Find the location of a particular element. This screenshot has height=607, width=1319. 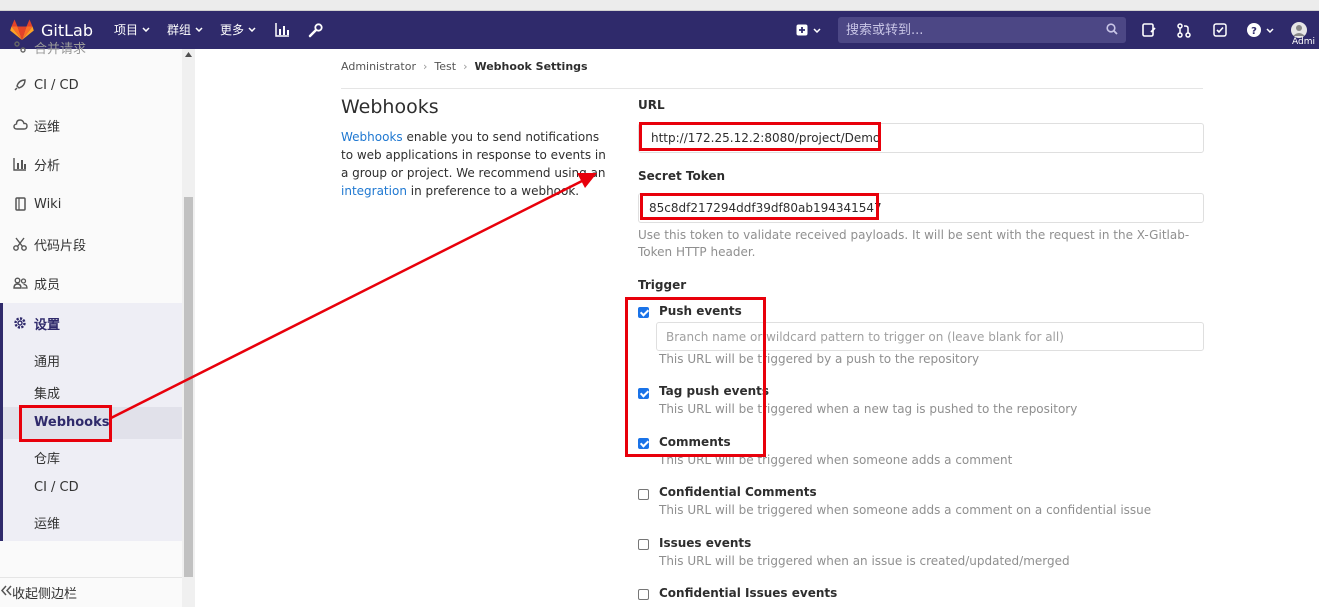

webhooks-doc-link: Webhooks is located at coordinates (372, 137).